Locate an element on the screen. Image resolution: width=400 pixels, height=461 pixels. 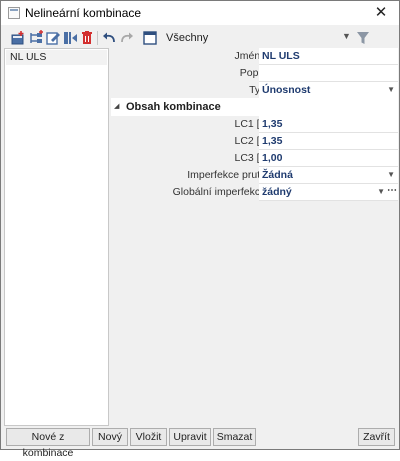
close-button: Zavřít is located at coordinates (376, 437).